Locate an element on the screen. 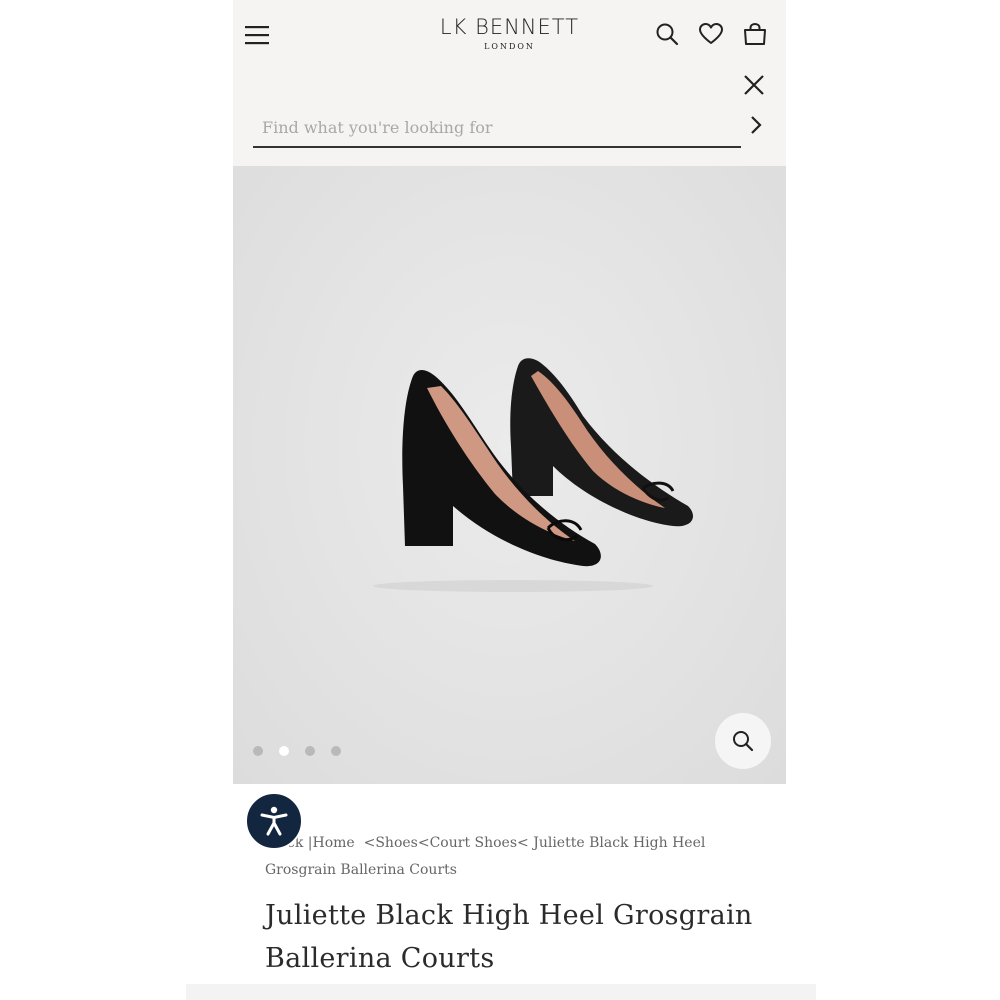  close-search-button is located at coordinates (754, 85).